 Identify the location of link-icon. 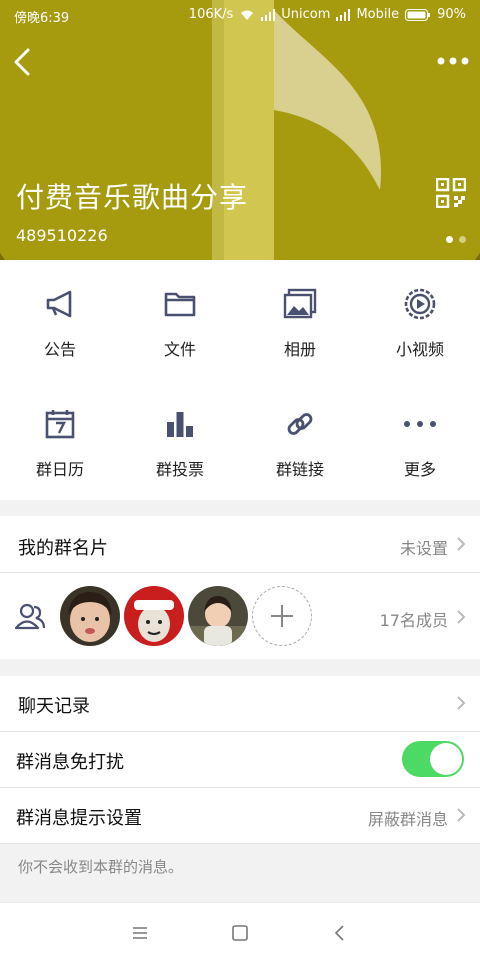
(300, 424).